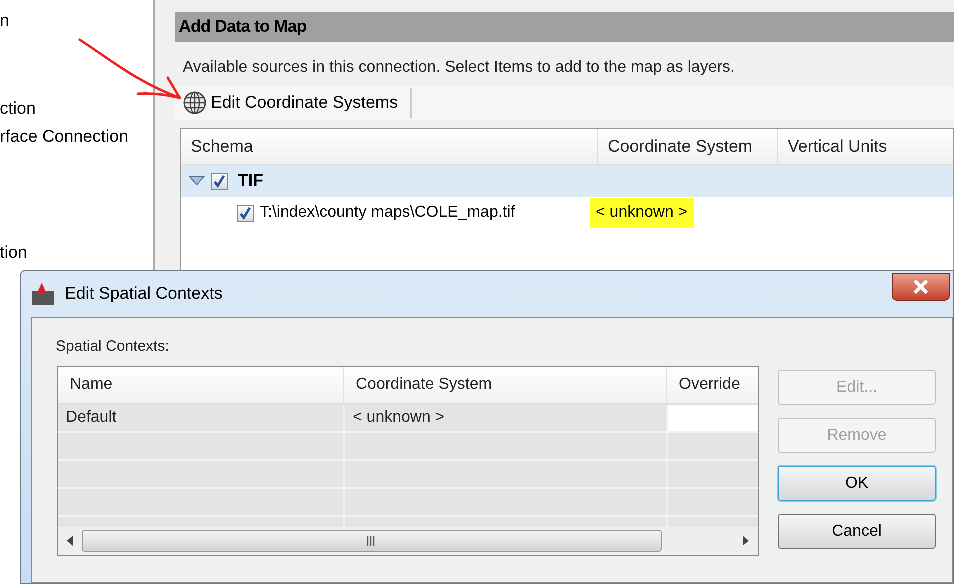  I want to click on tree-item-label: TIF, so click(251, 181).